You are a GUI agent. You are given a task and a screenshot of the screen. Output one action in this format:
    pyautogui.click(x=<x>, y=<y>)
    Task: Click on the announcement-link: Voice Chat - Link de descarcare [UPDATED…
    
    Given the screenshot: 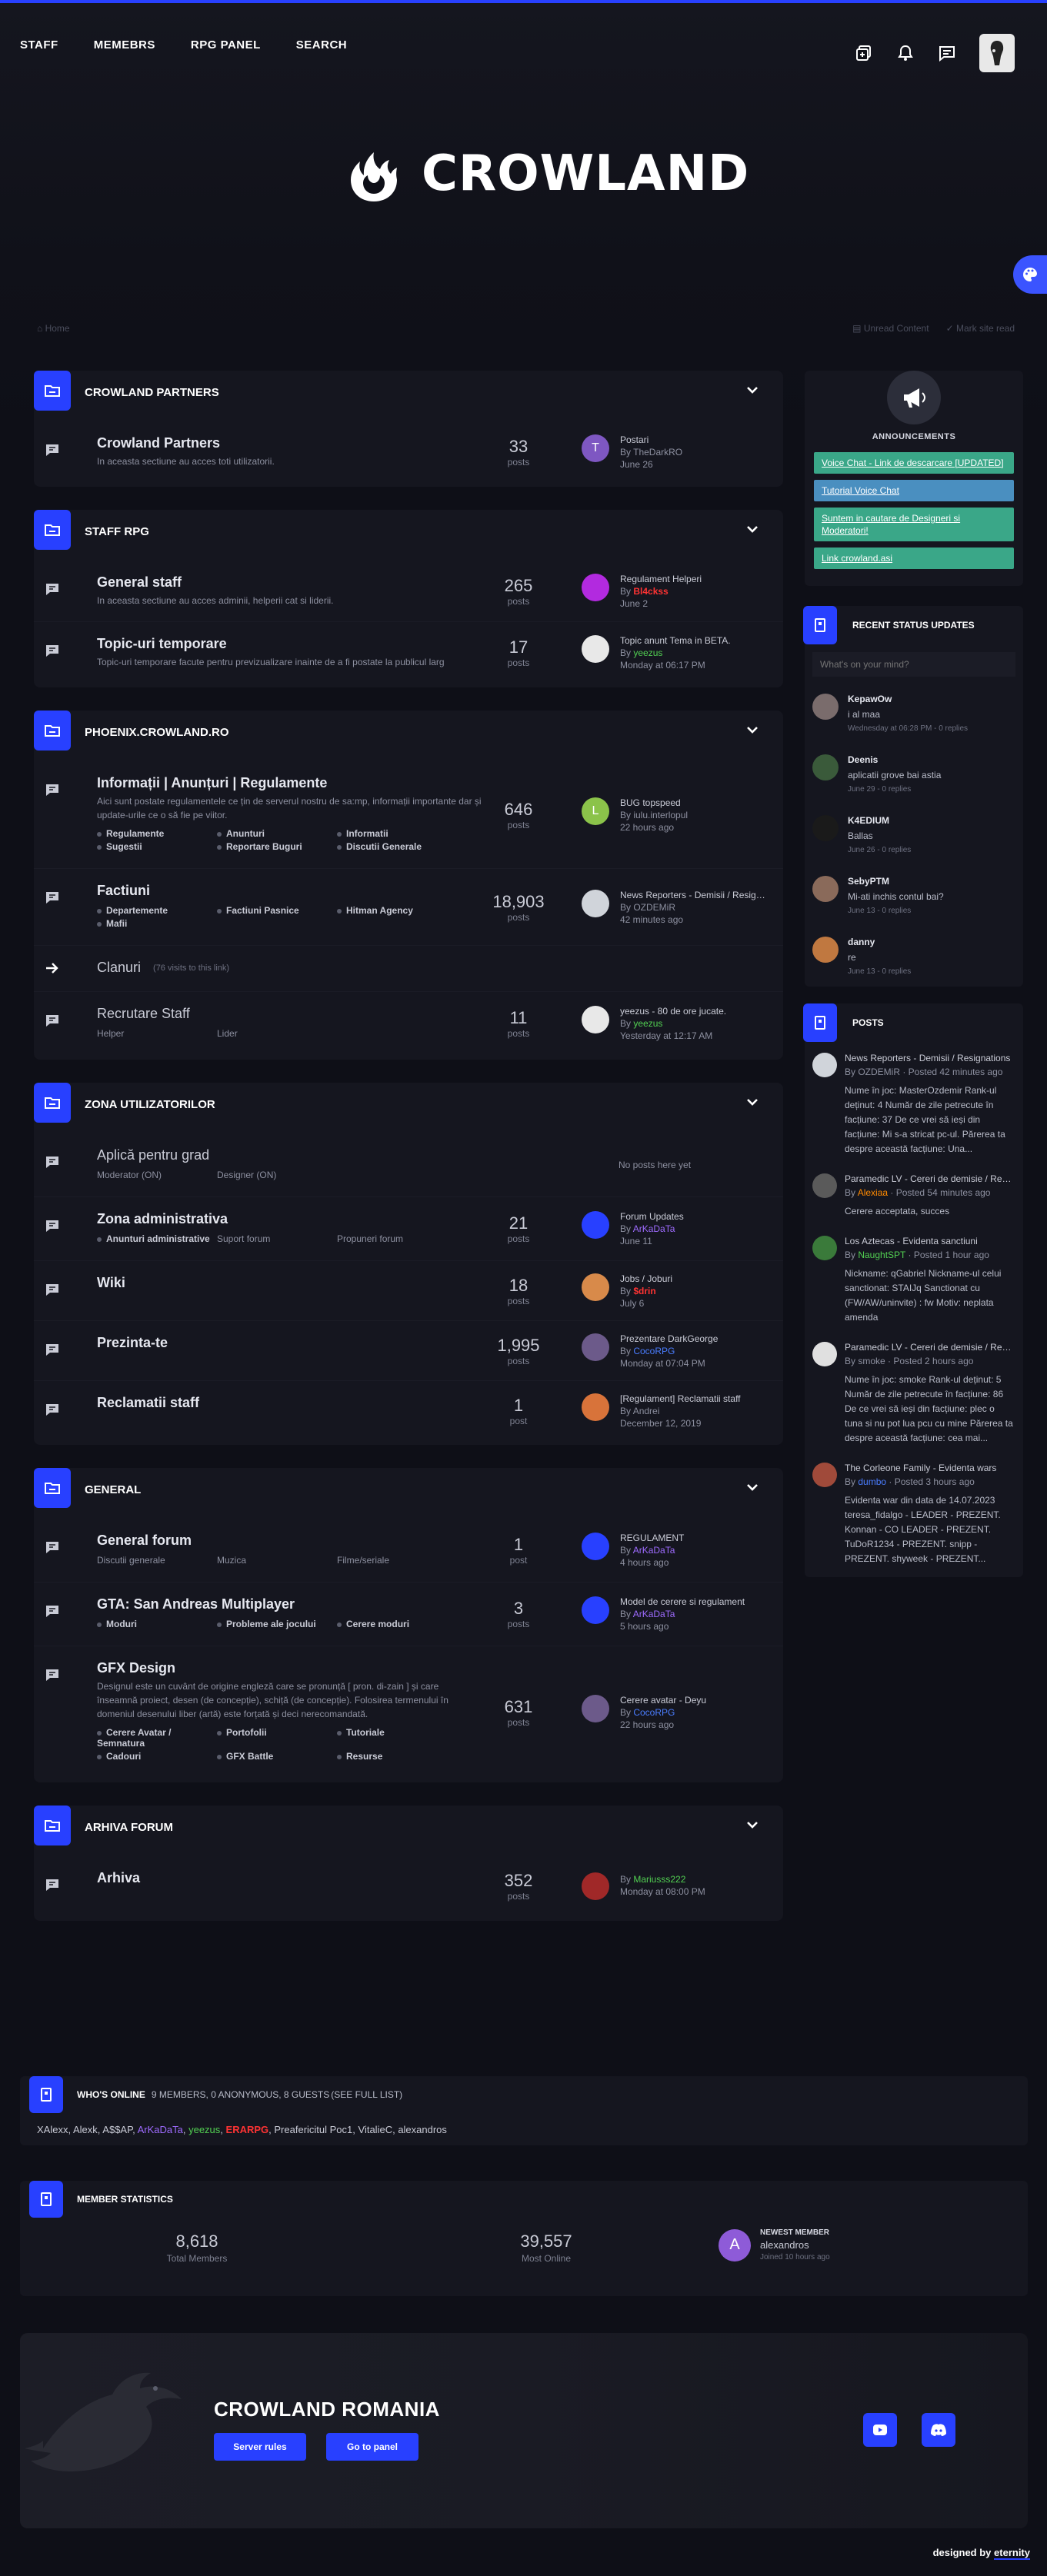 What is the action you would take?
    pyautogui.click(x=914, y=463)
    